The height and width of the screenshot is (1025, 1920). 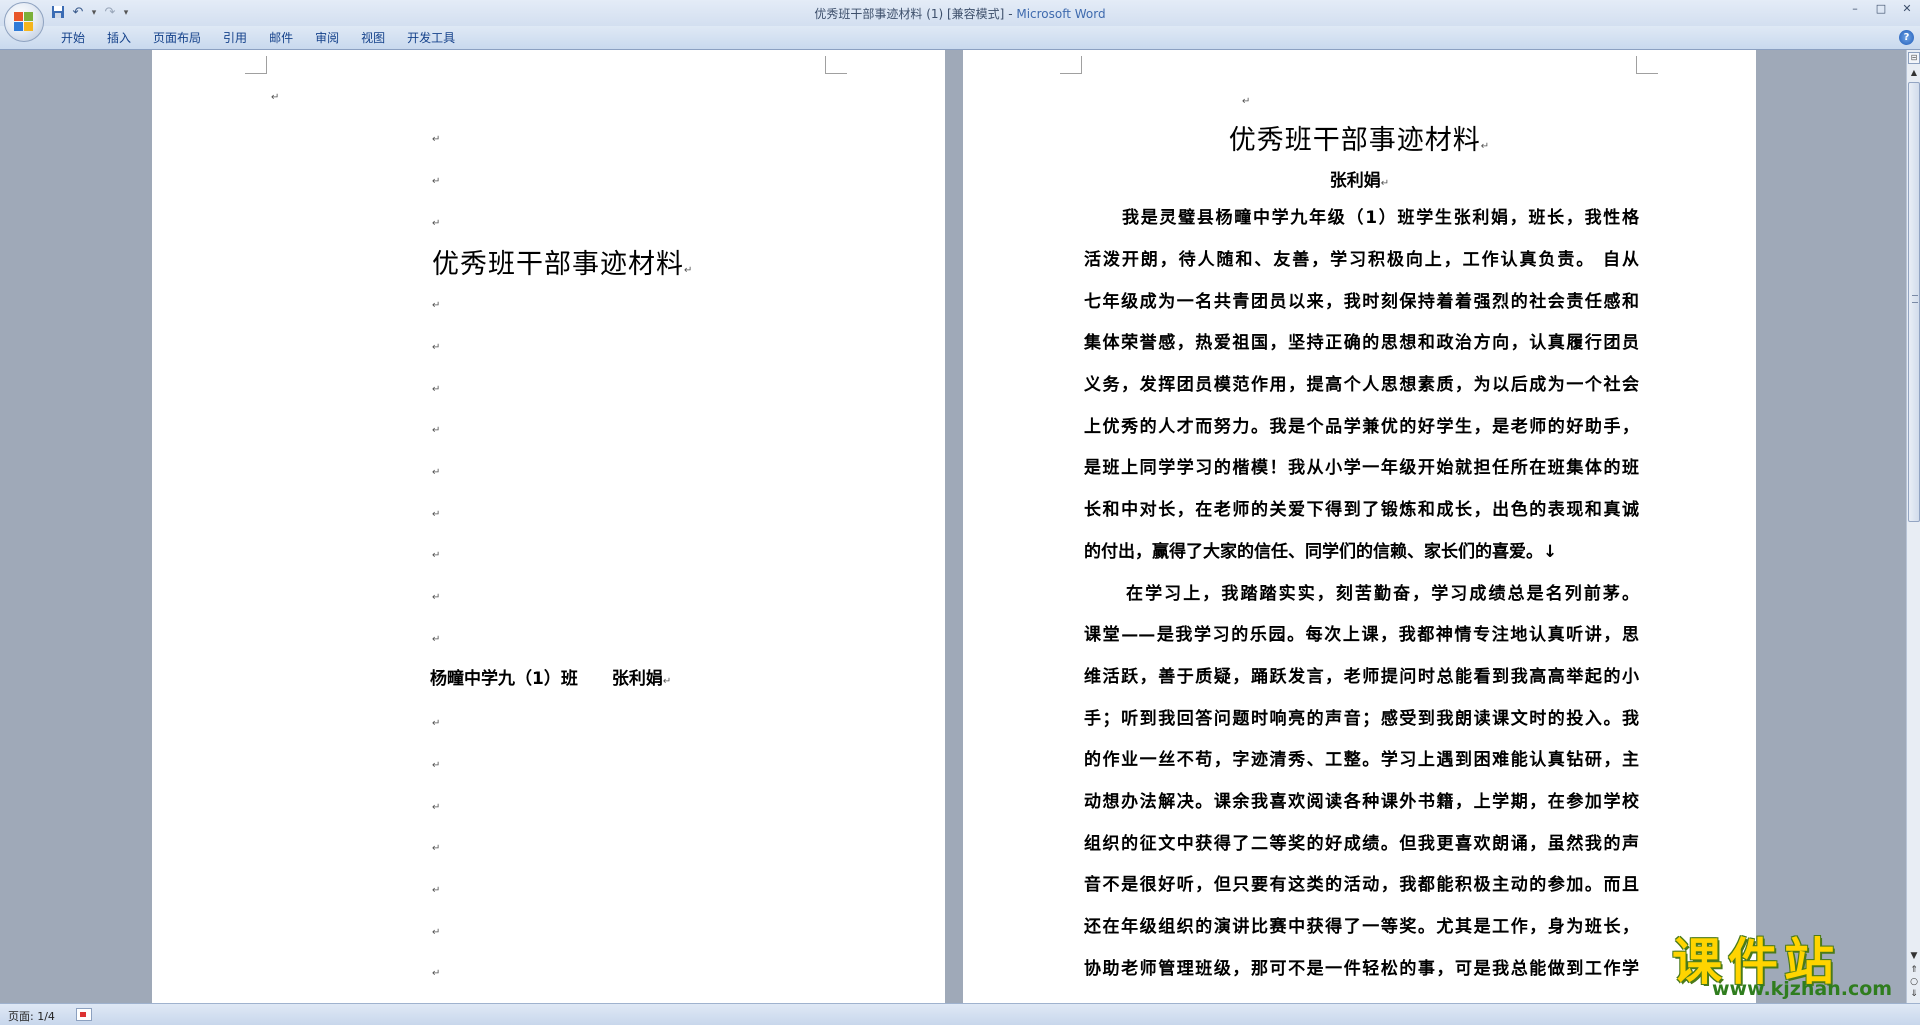 What do you see at coordinates (1361, 760) in the screenshot?
I see `body-line: 的作业一丝不苟，字迹清秀、工整。学习上遇到困难能认真钻研，主` at bounding box center [1361, 760].